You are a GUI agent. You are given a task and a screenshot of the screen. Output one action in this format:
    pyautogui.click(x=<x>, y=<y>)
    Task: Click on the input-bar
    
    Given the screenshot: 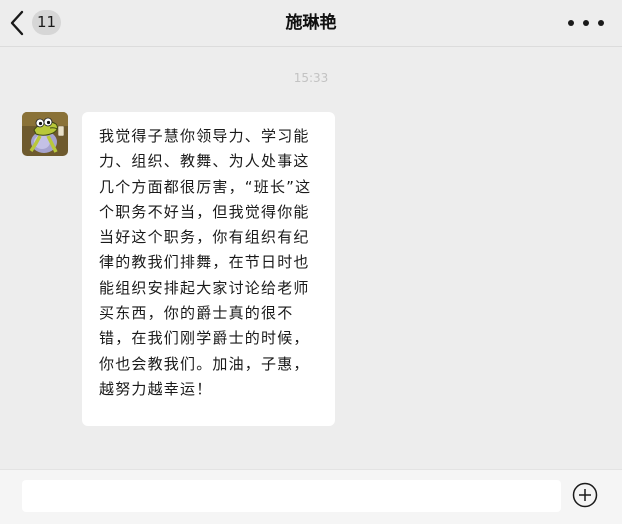 What is the action you would take?
    pyautogui.click(x=311, y=496)
    